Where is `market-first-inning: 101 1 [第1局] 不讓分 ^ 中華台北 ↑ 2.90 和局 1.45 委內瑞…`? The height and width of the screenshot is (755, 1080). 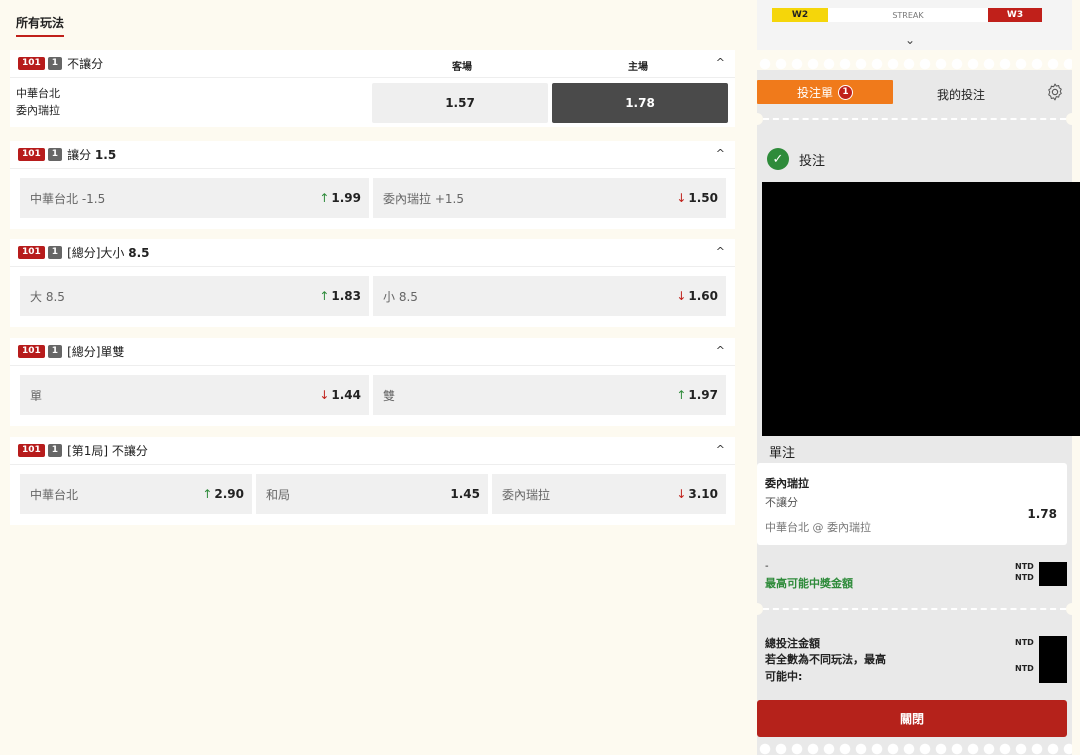
market-first-inning: 101 1 [第1局] 不讓分 ^ 中華台北 ↑ 2.90 和局 1.45 委內瑞… is located at coordinates (372, 481).